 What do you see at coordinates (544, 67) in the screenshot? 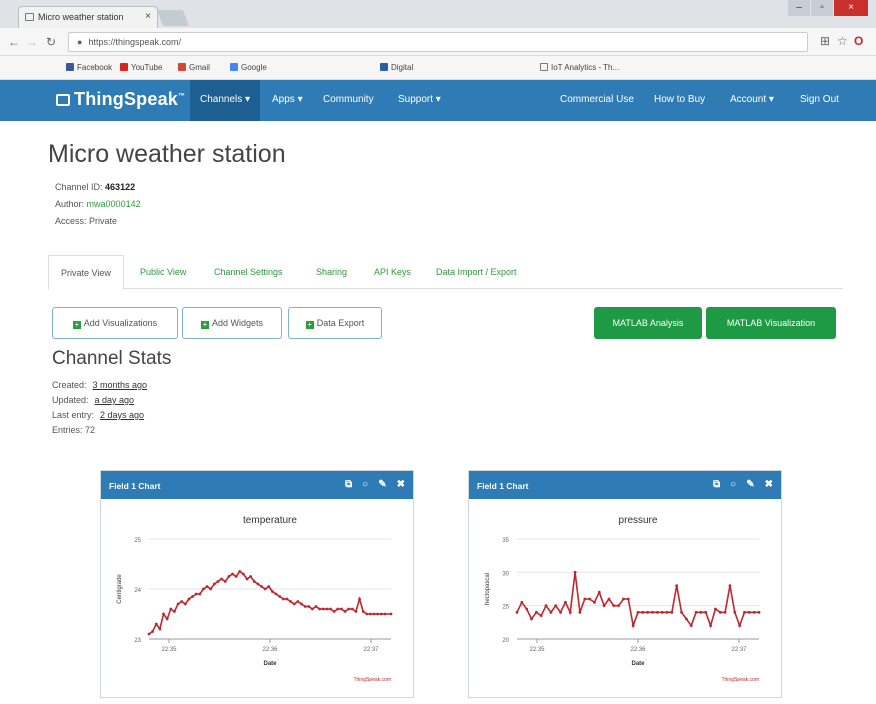
I see `page-icon` at bounding box center [544, 67].